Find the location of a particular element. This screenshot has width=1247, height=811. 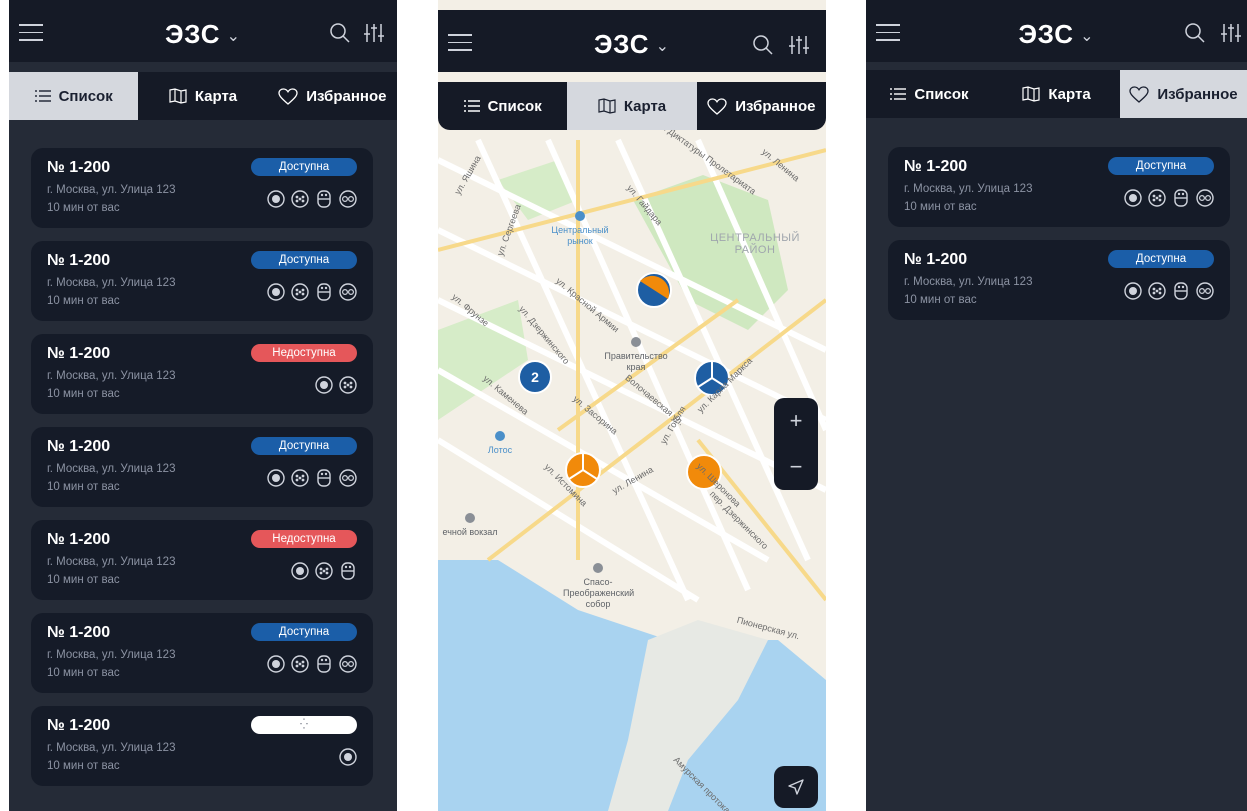

zoom-out-button: − is located at coordinates (796, 467).